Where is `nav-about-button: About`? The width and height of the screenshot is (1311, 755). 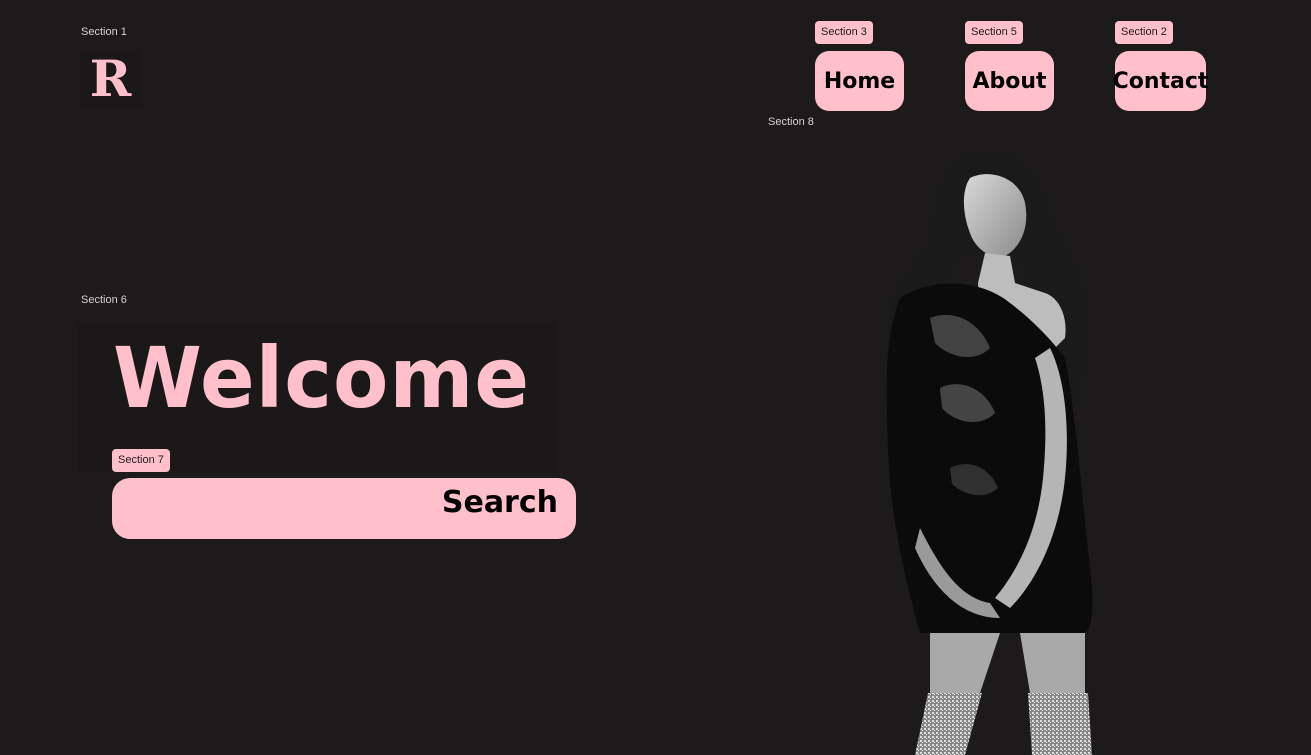 nav-about-button: About is located at coordinates (1009, 81).